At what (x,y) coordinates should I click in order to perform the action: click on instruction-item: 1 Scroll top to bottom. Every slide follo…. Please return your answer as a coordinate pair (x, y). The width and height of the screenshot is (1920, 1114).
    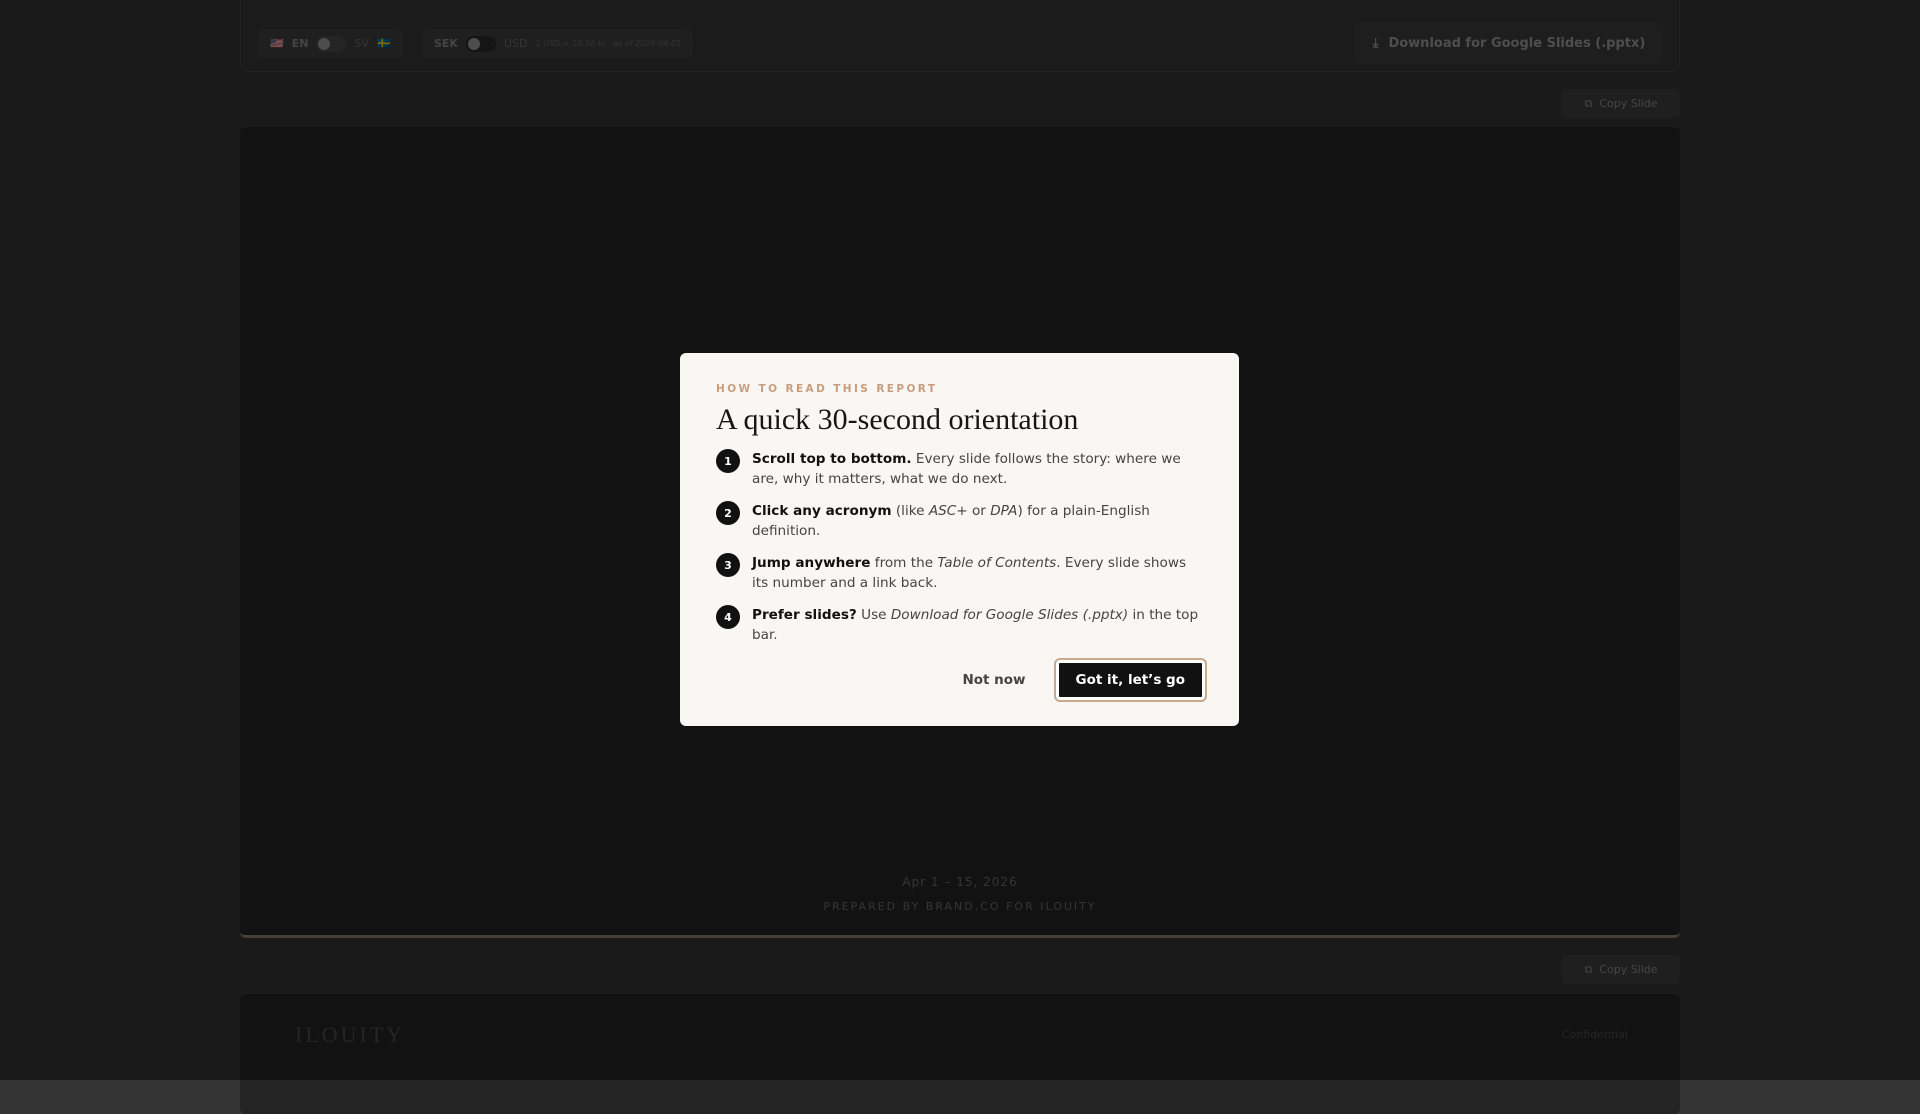
    Looking at the image, I should click on (959, 469).